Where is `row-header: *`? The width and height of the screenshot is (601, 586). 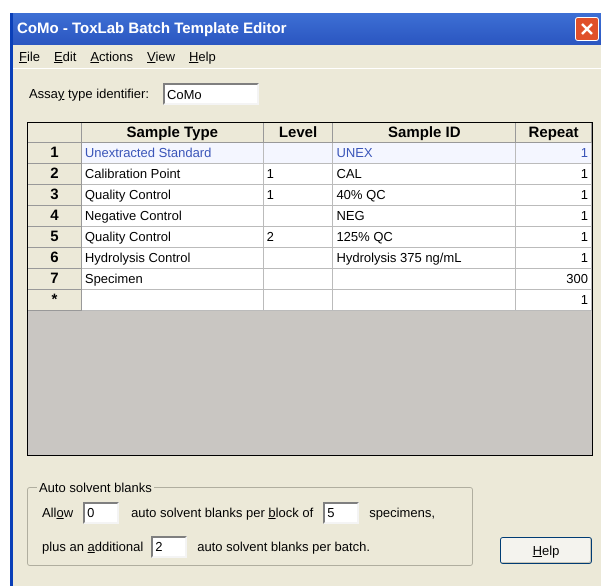
row-header: * is located at coordinates (55, 300).